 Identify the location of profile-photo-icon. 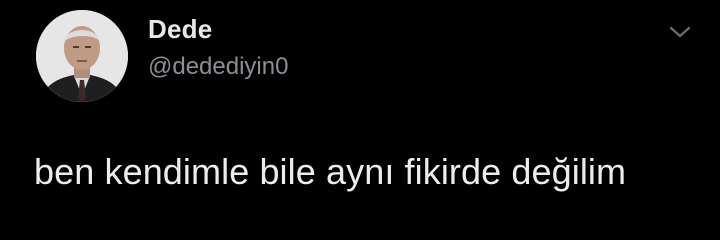
(82, 56).